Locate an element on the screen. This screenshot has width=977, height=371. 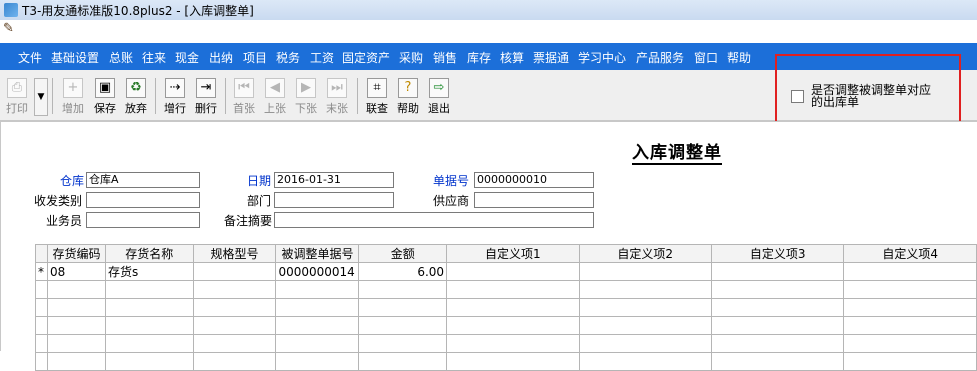
save-icon: ▣ is located at coordinates (105, 88).